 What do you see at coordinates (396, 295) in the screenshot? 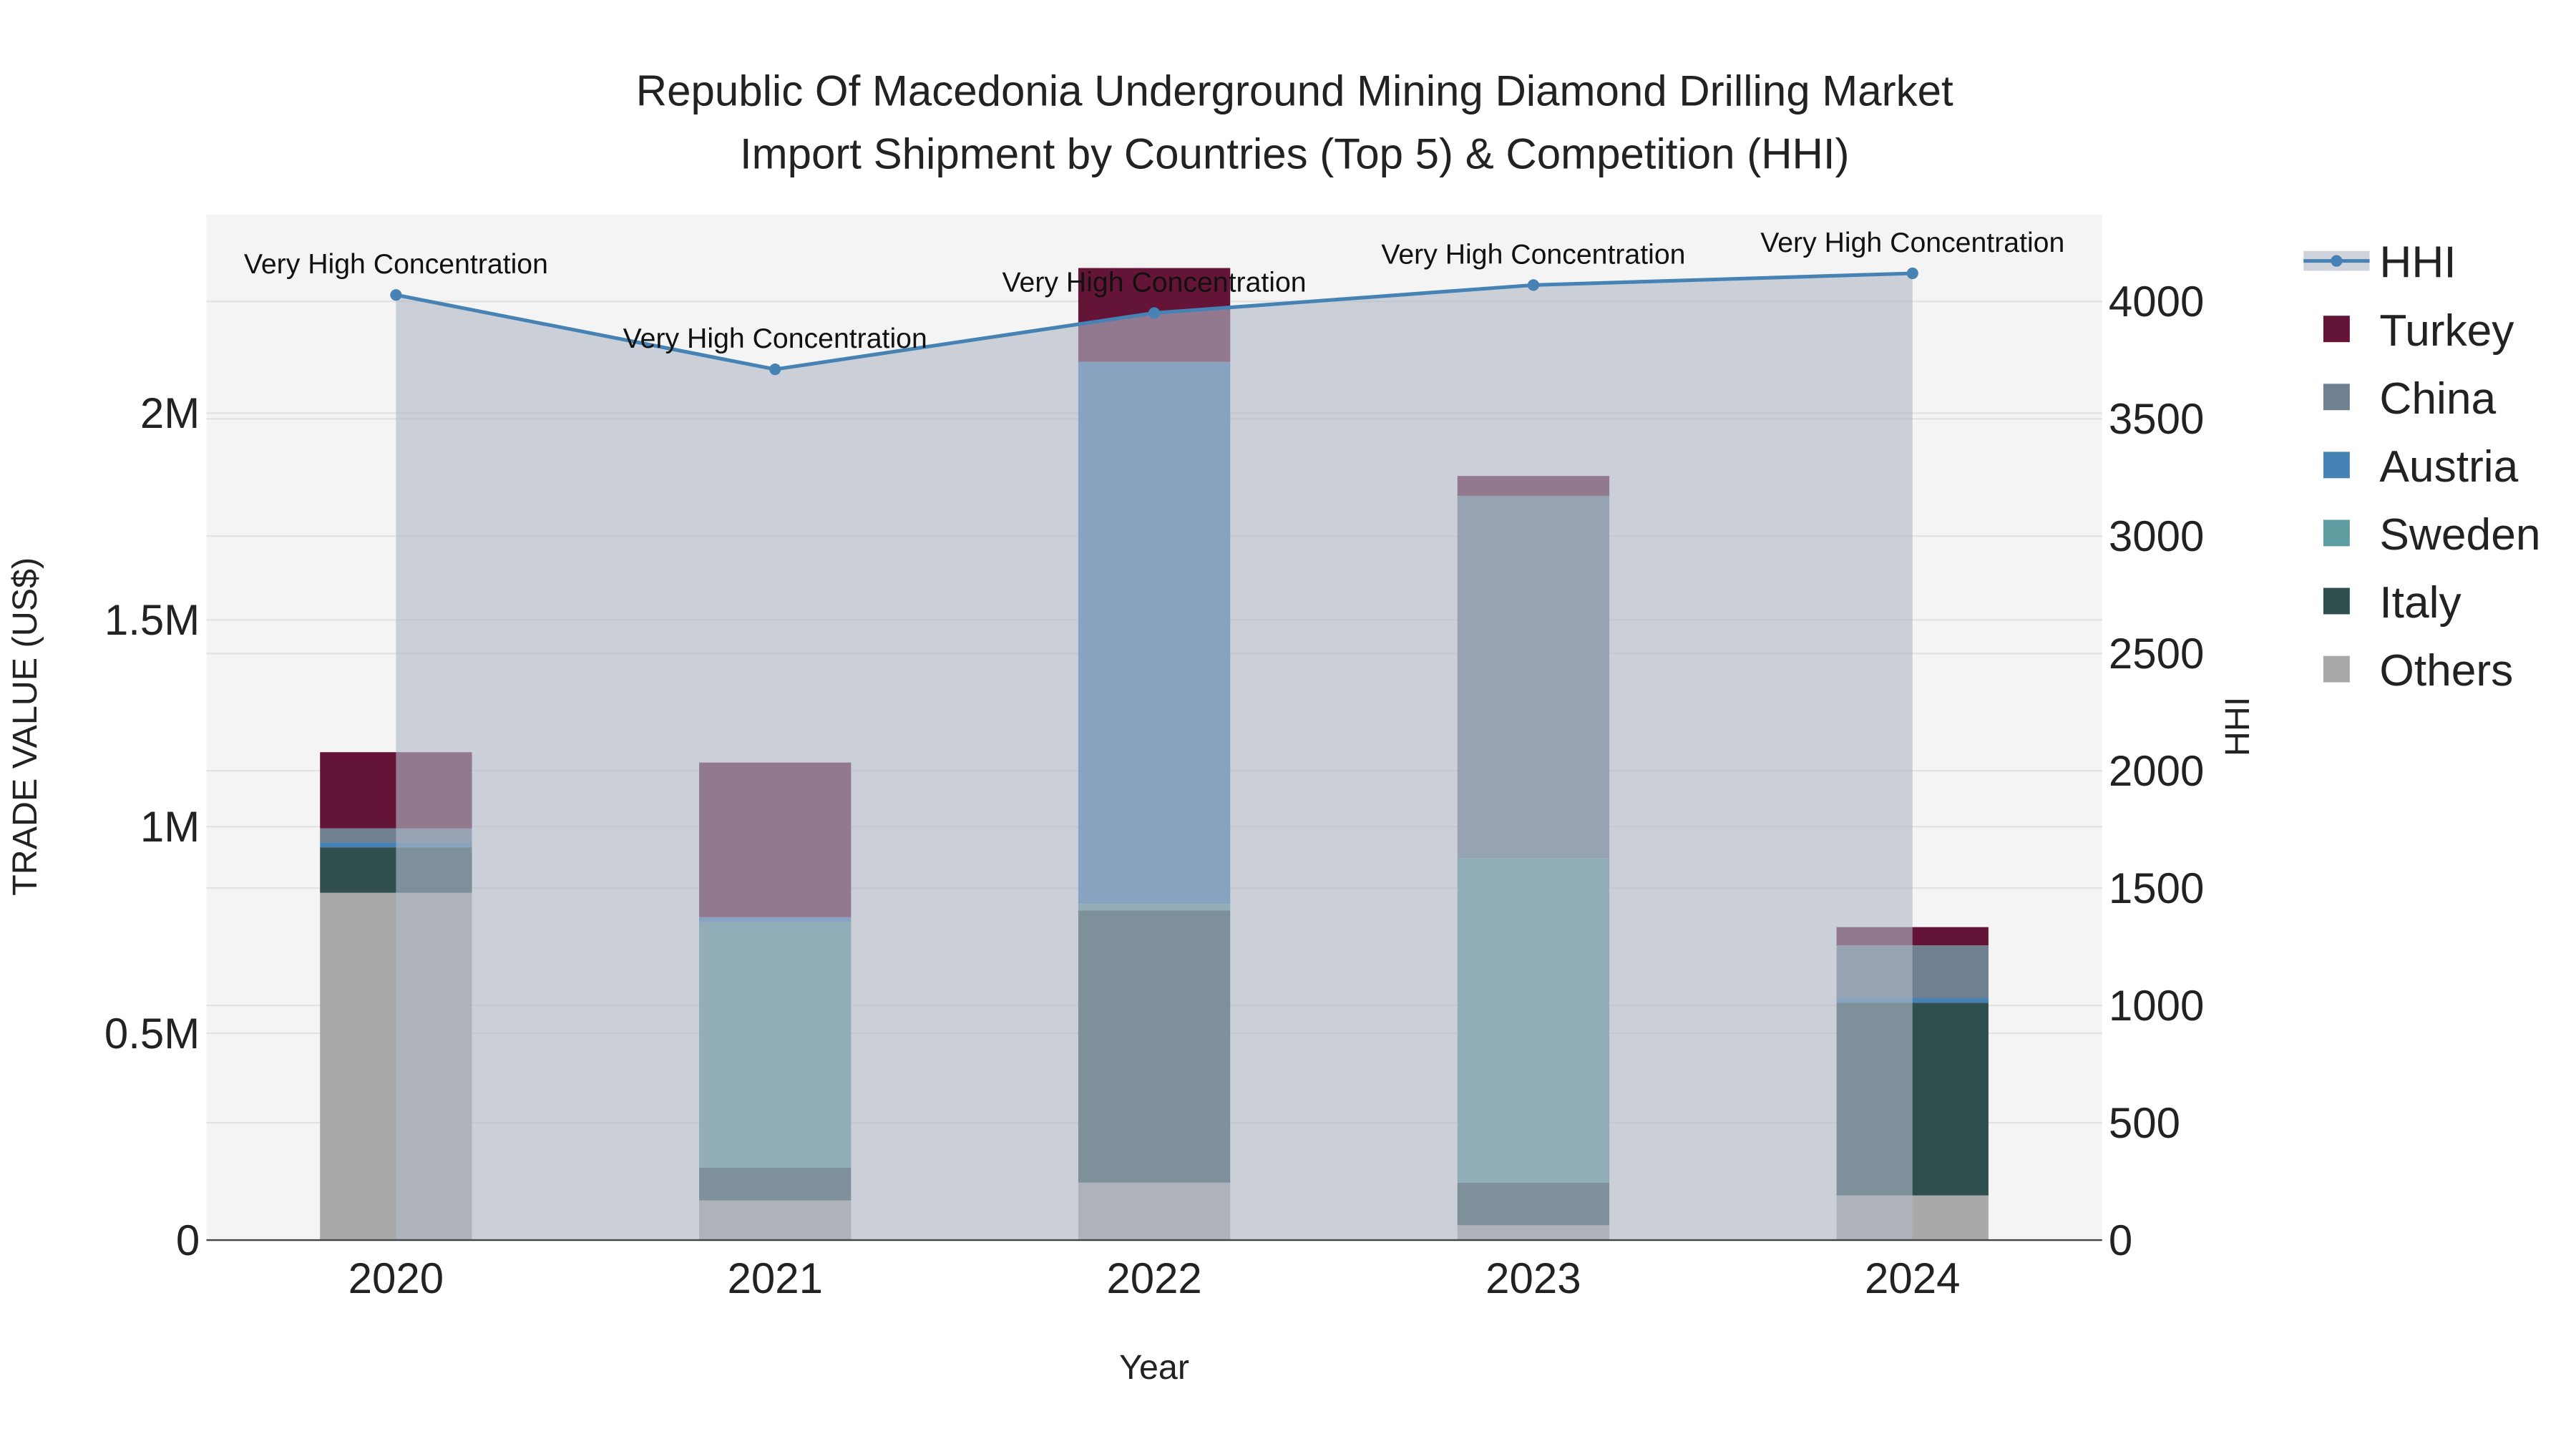
I see `hhi-point-2020` at bounding box center [396, 295].